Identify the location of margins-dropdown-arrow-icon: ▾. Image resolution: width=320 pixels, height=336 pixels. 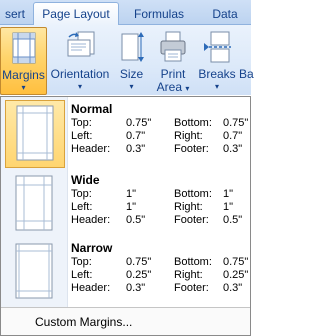
(23, 87).